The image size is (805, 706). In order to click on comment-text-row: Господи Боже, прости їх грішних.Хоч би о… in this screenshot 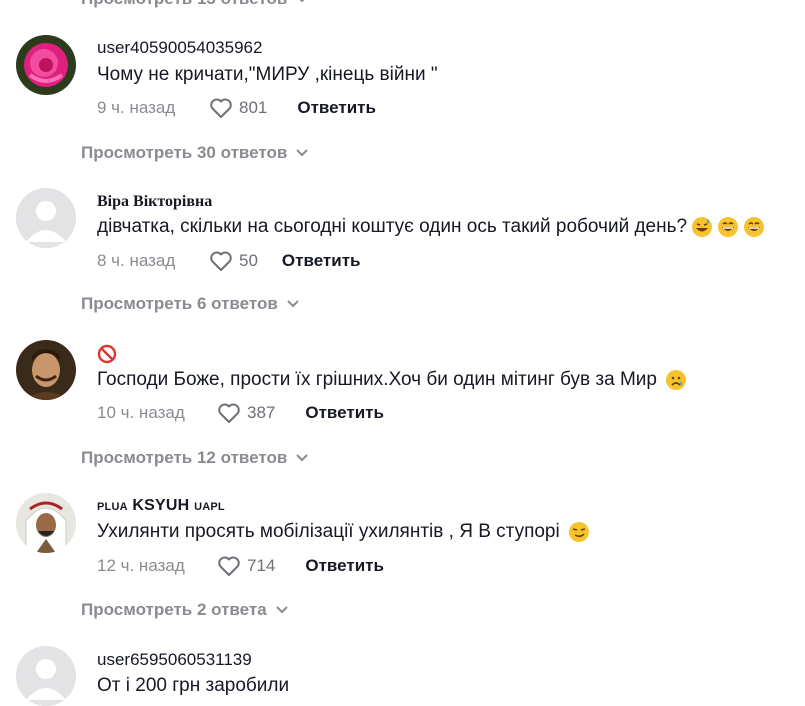, I will do `click(392, 380)`.